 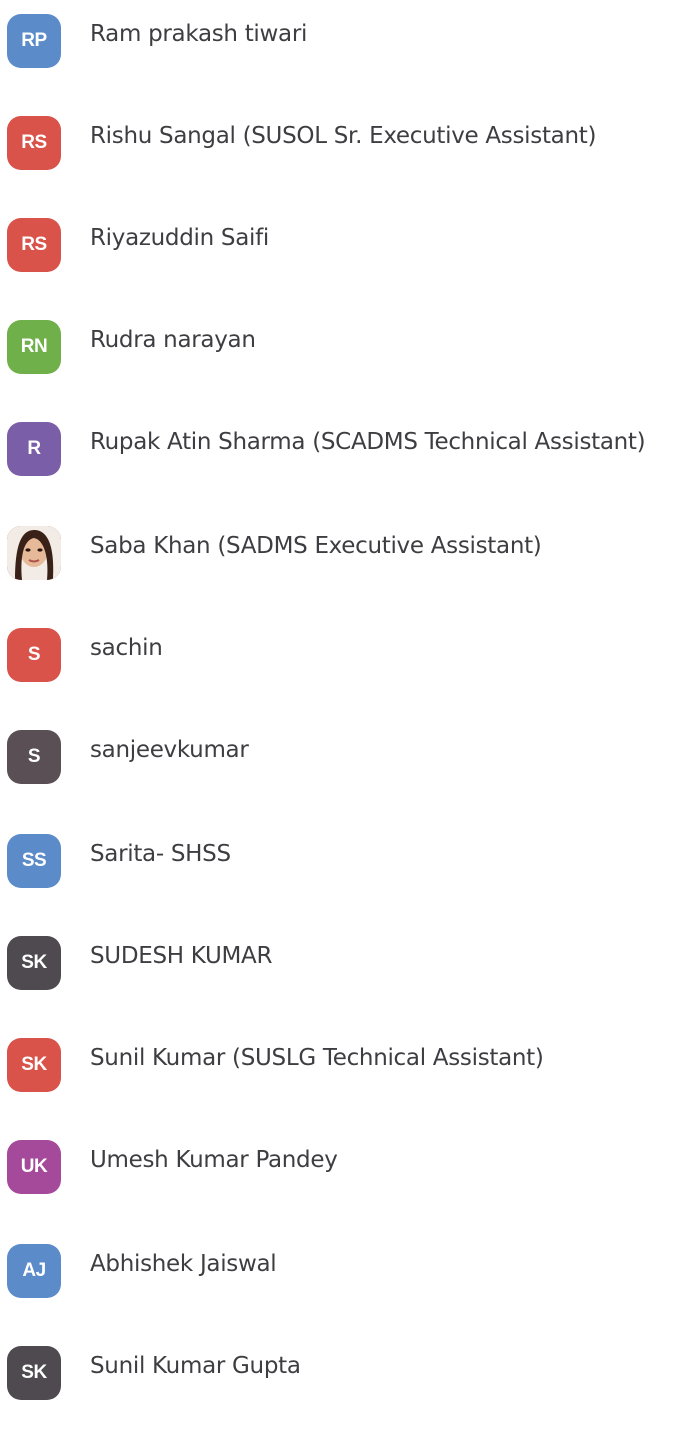 I want to click on contact-row: S sanjeevkumar, so click(x=350, y=754).